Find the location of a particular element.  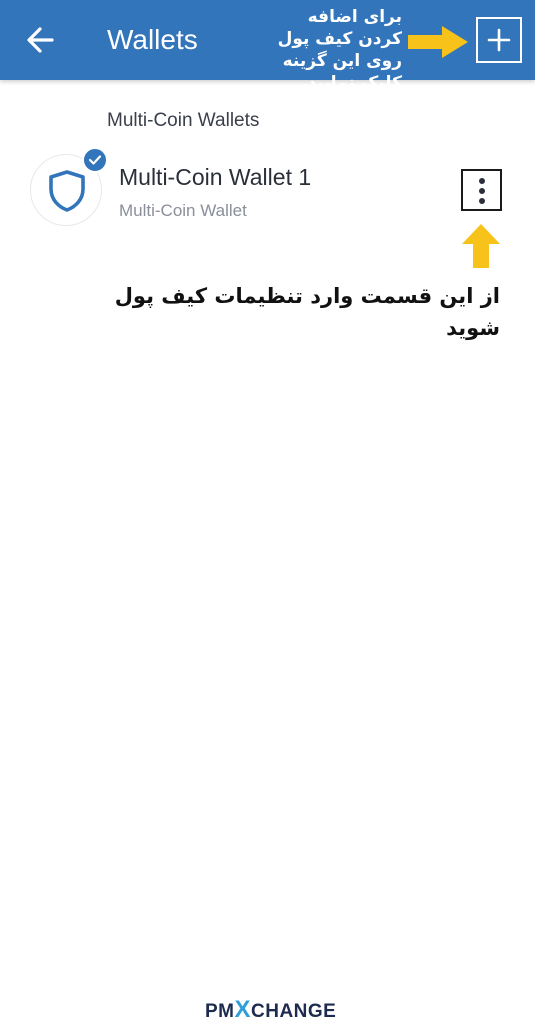

check-icon is located at coordinates (95, 160).